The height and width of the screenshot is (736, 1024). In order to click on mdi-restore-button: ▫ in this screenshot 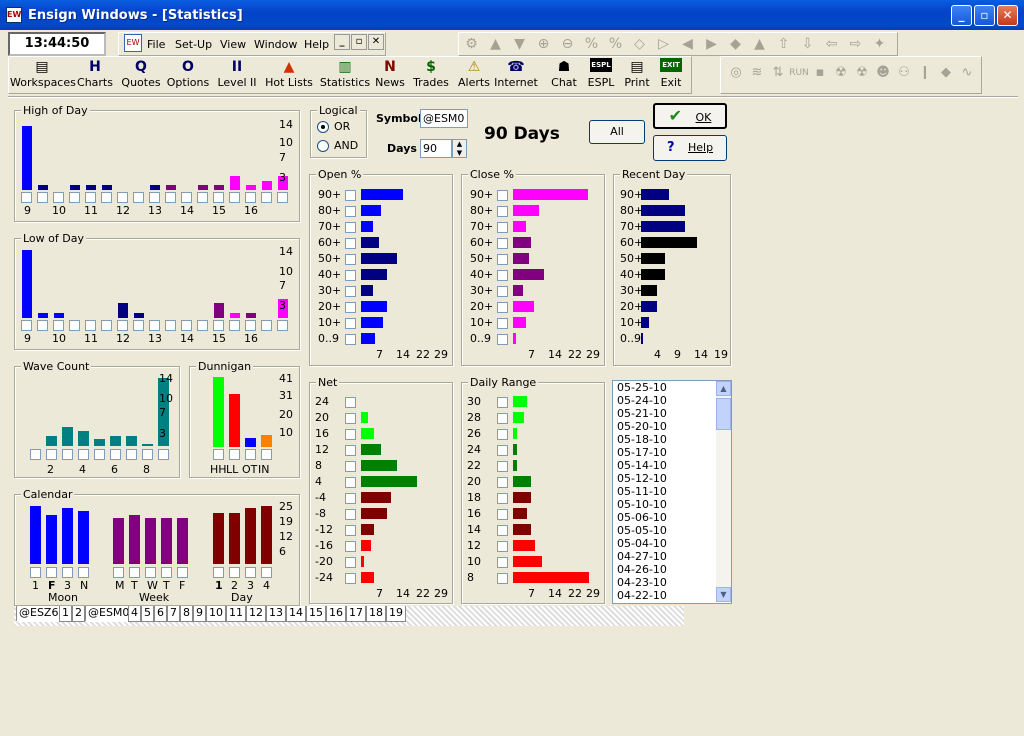, I will do `click(359, 42)`.